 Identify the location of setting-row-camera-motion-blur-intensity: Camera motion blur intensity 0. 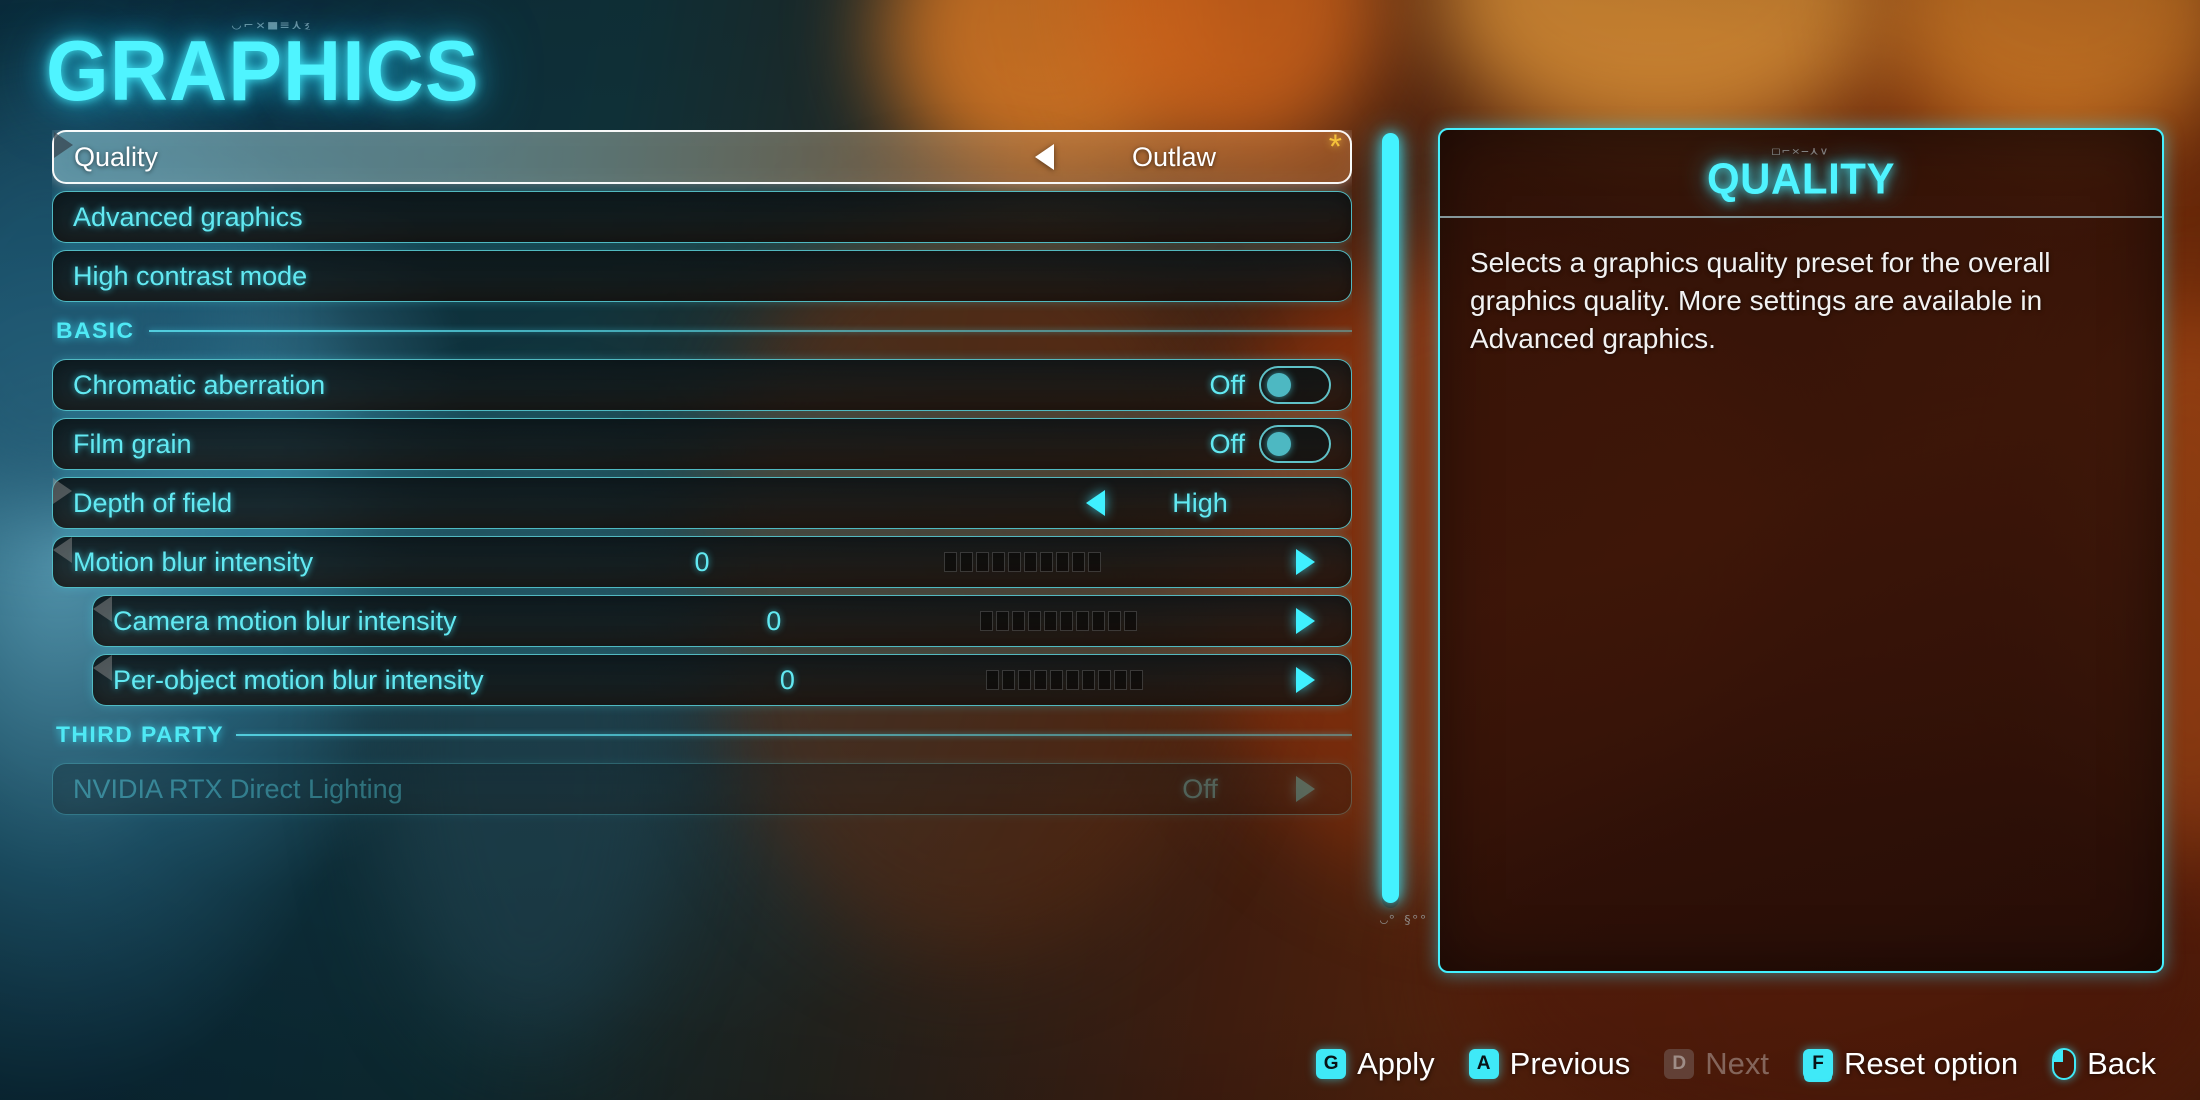
(722, 621).